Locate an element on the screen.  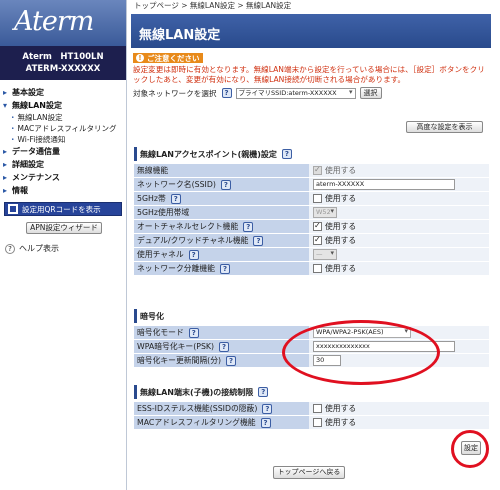
row-5ghz: 5GHz帯? 使用する is located at coordinates (311, 199).